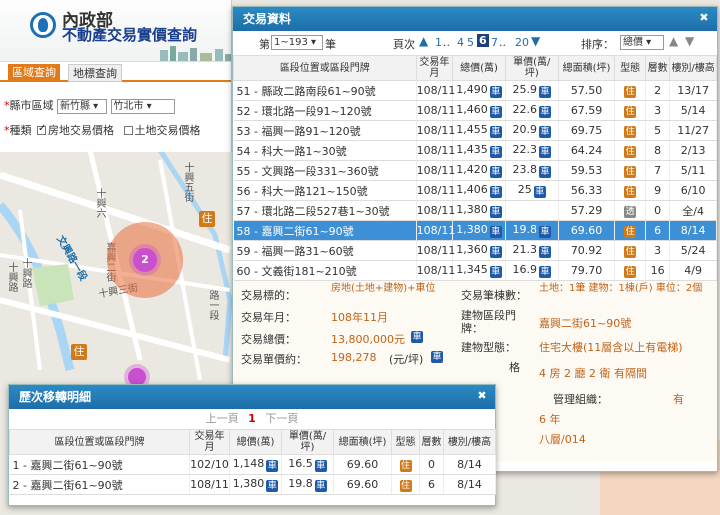 This screenshot has height=515, width=720. What do you see at coordinates (209, 464) in the screenshot?
I see `cell-trade-month: 102/10` at bounding box center [209, 464].